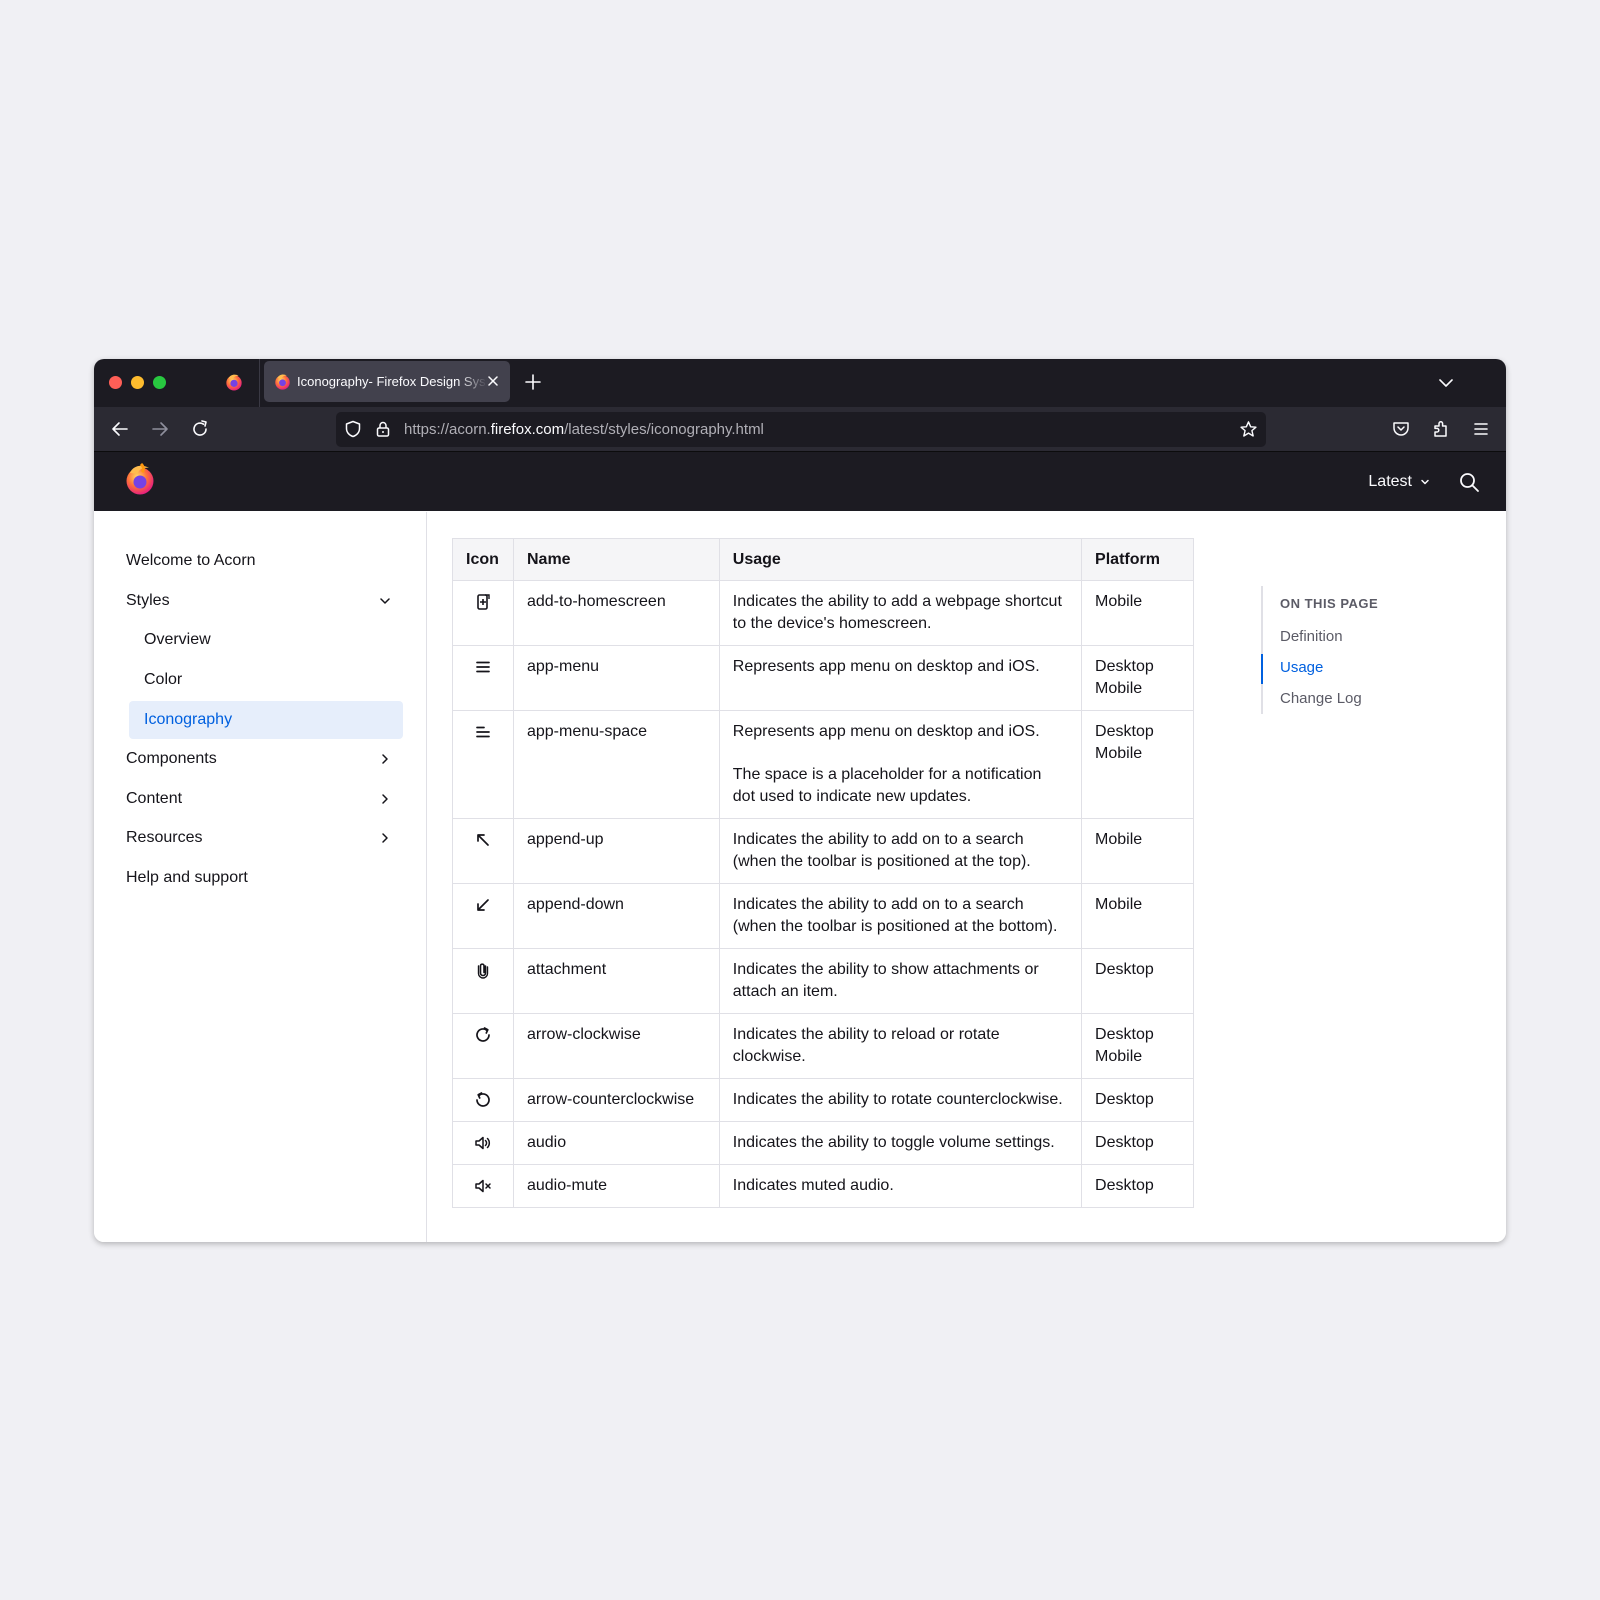  I want to click on sidebar-item-label: Color, so click(163, 679).